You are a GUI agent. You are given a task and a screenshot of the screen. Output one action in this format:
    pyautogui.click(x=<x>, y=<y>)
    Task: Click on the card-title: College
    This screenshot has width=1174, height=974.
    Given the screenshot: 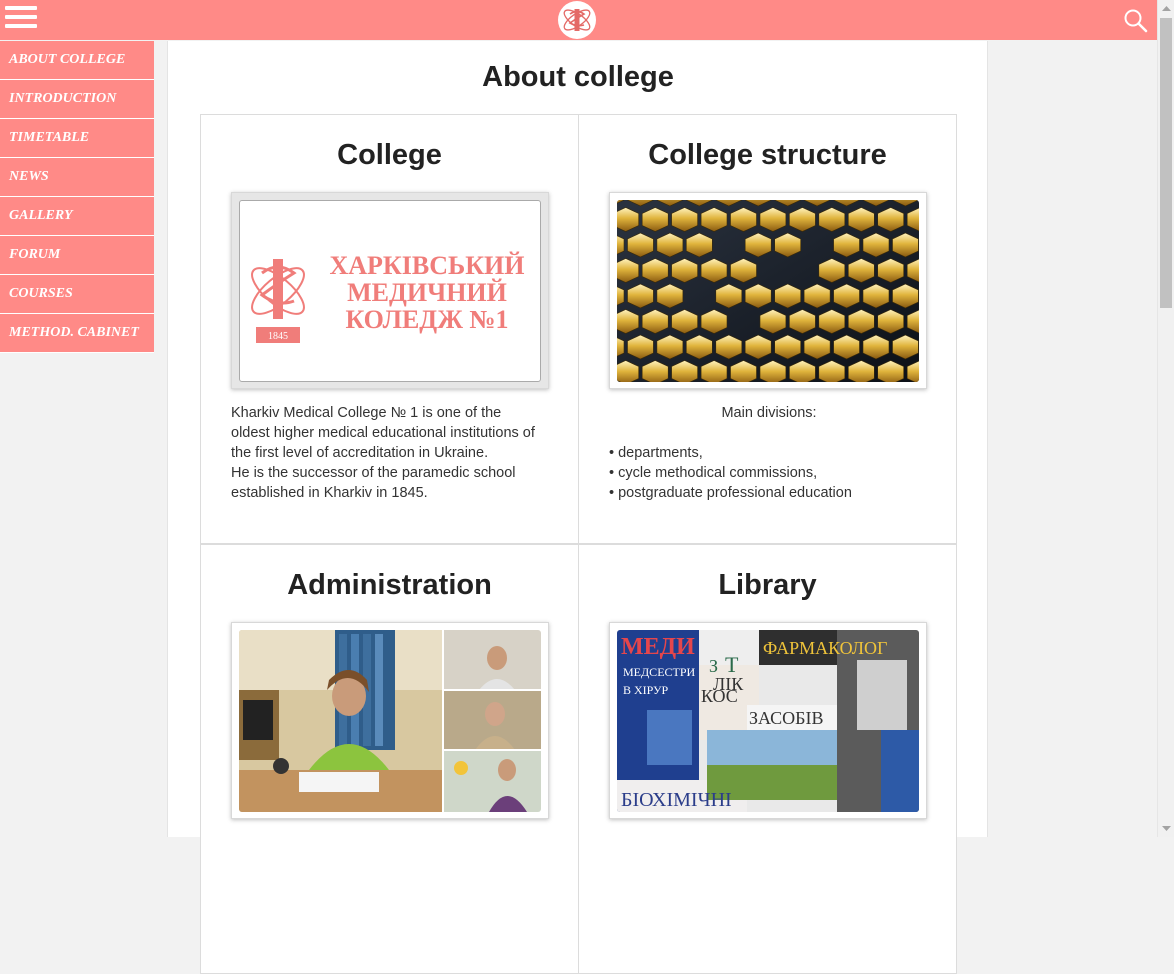 What is the action you would take?
    pyautogui.click(x=389, y=155)
    